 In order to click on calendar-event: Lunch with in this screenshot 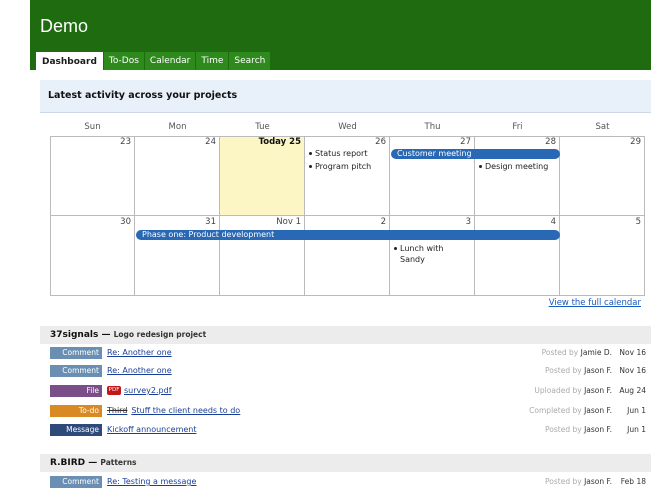, I will do `click(418, 248)`.